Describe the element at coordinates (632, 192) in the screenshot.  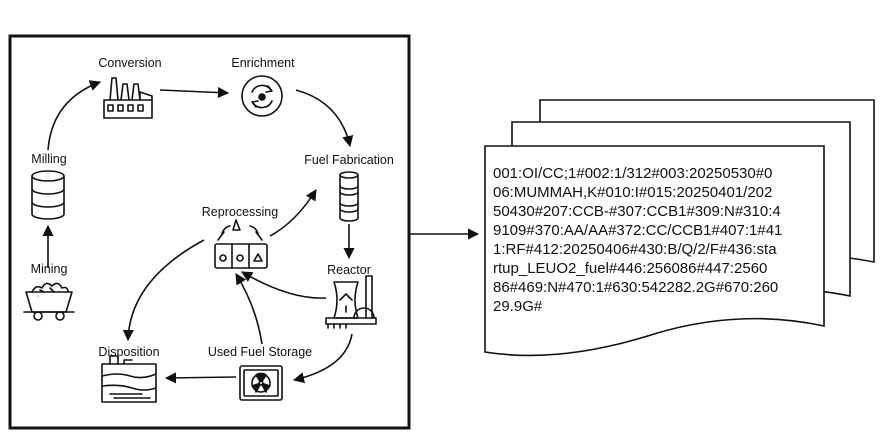
I see `record-line: 06:MUMMAH,K#010:I#015:20250401/202` at that location.